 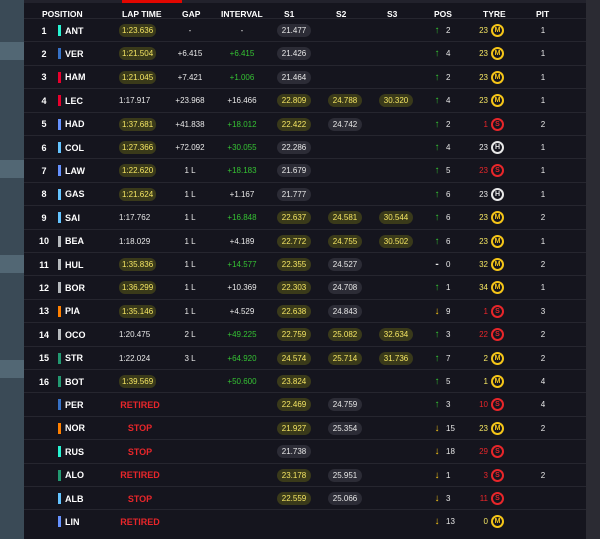 I want to click on tyre-compound-icon: S, so click(x=497, y=171).